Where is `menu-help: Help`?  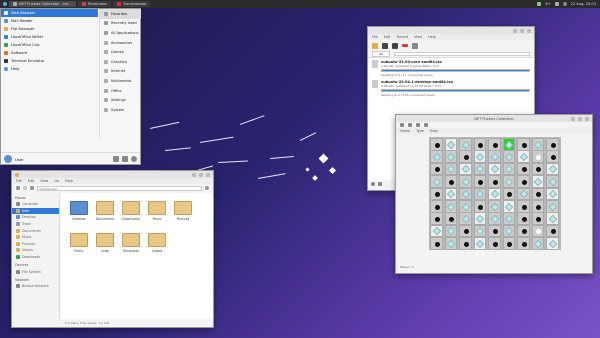 menu-help: Help is located at coordinates (432, 37).